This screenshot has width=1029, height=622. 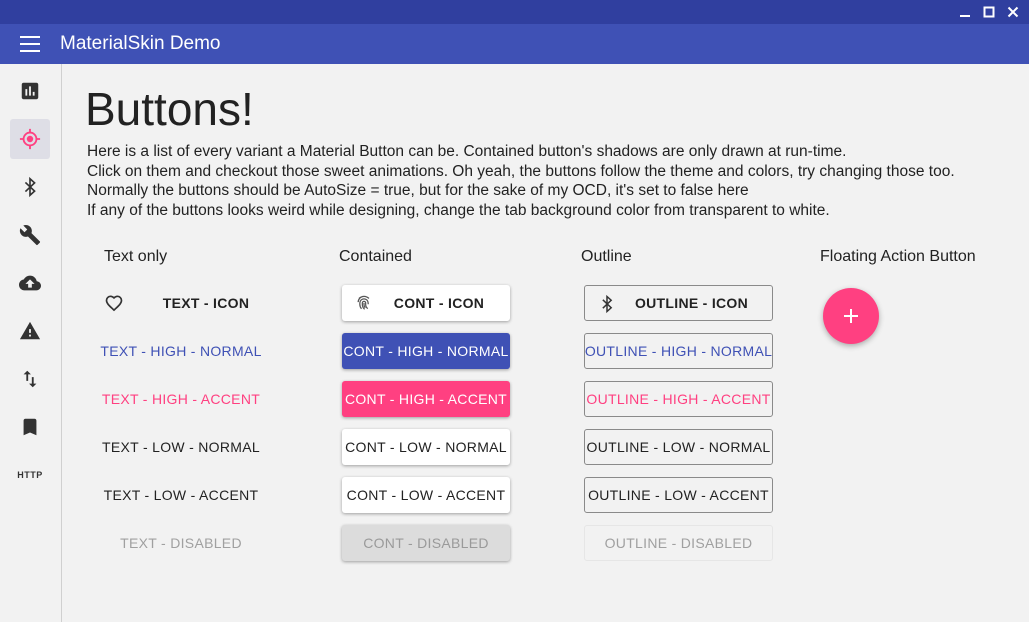 I want to click on warning-icon, so click(x=30, y=330).